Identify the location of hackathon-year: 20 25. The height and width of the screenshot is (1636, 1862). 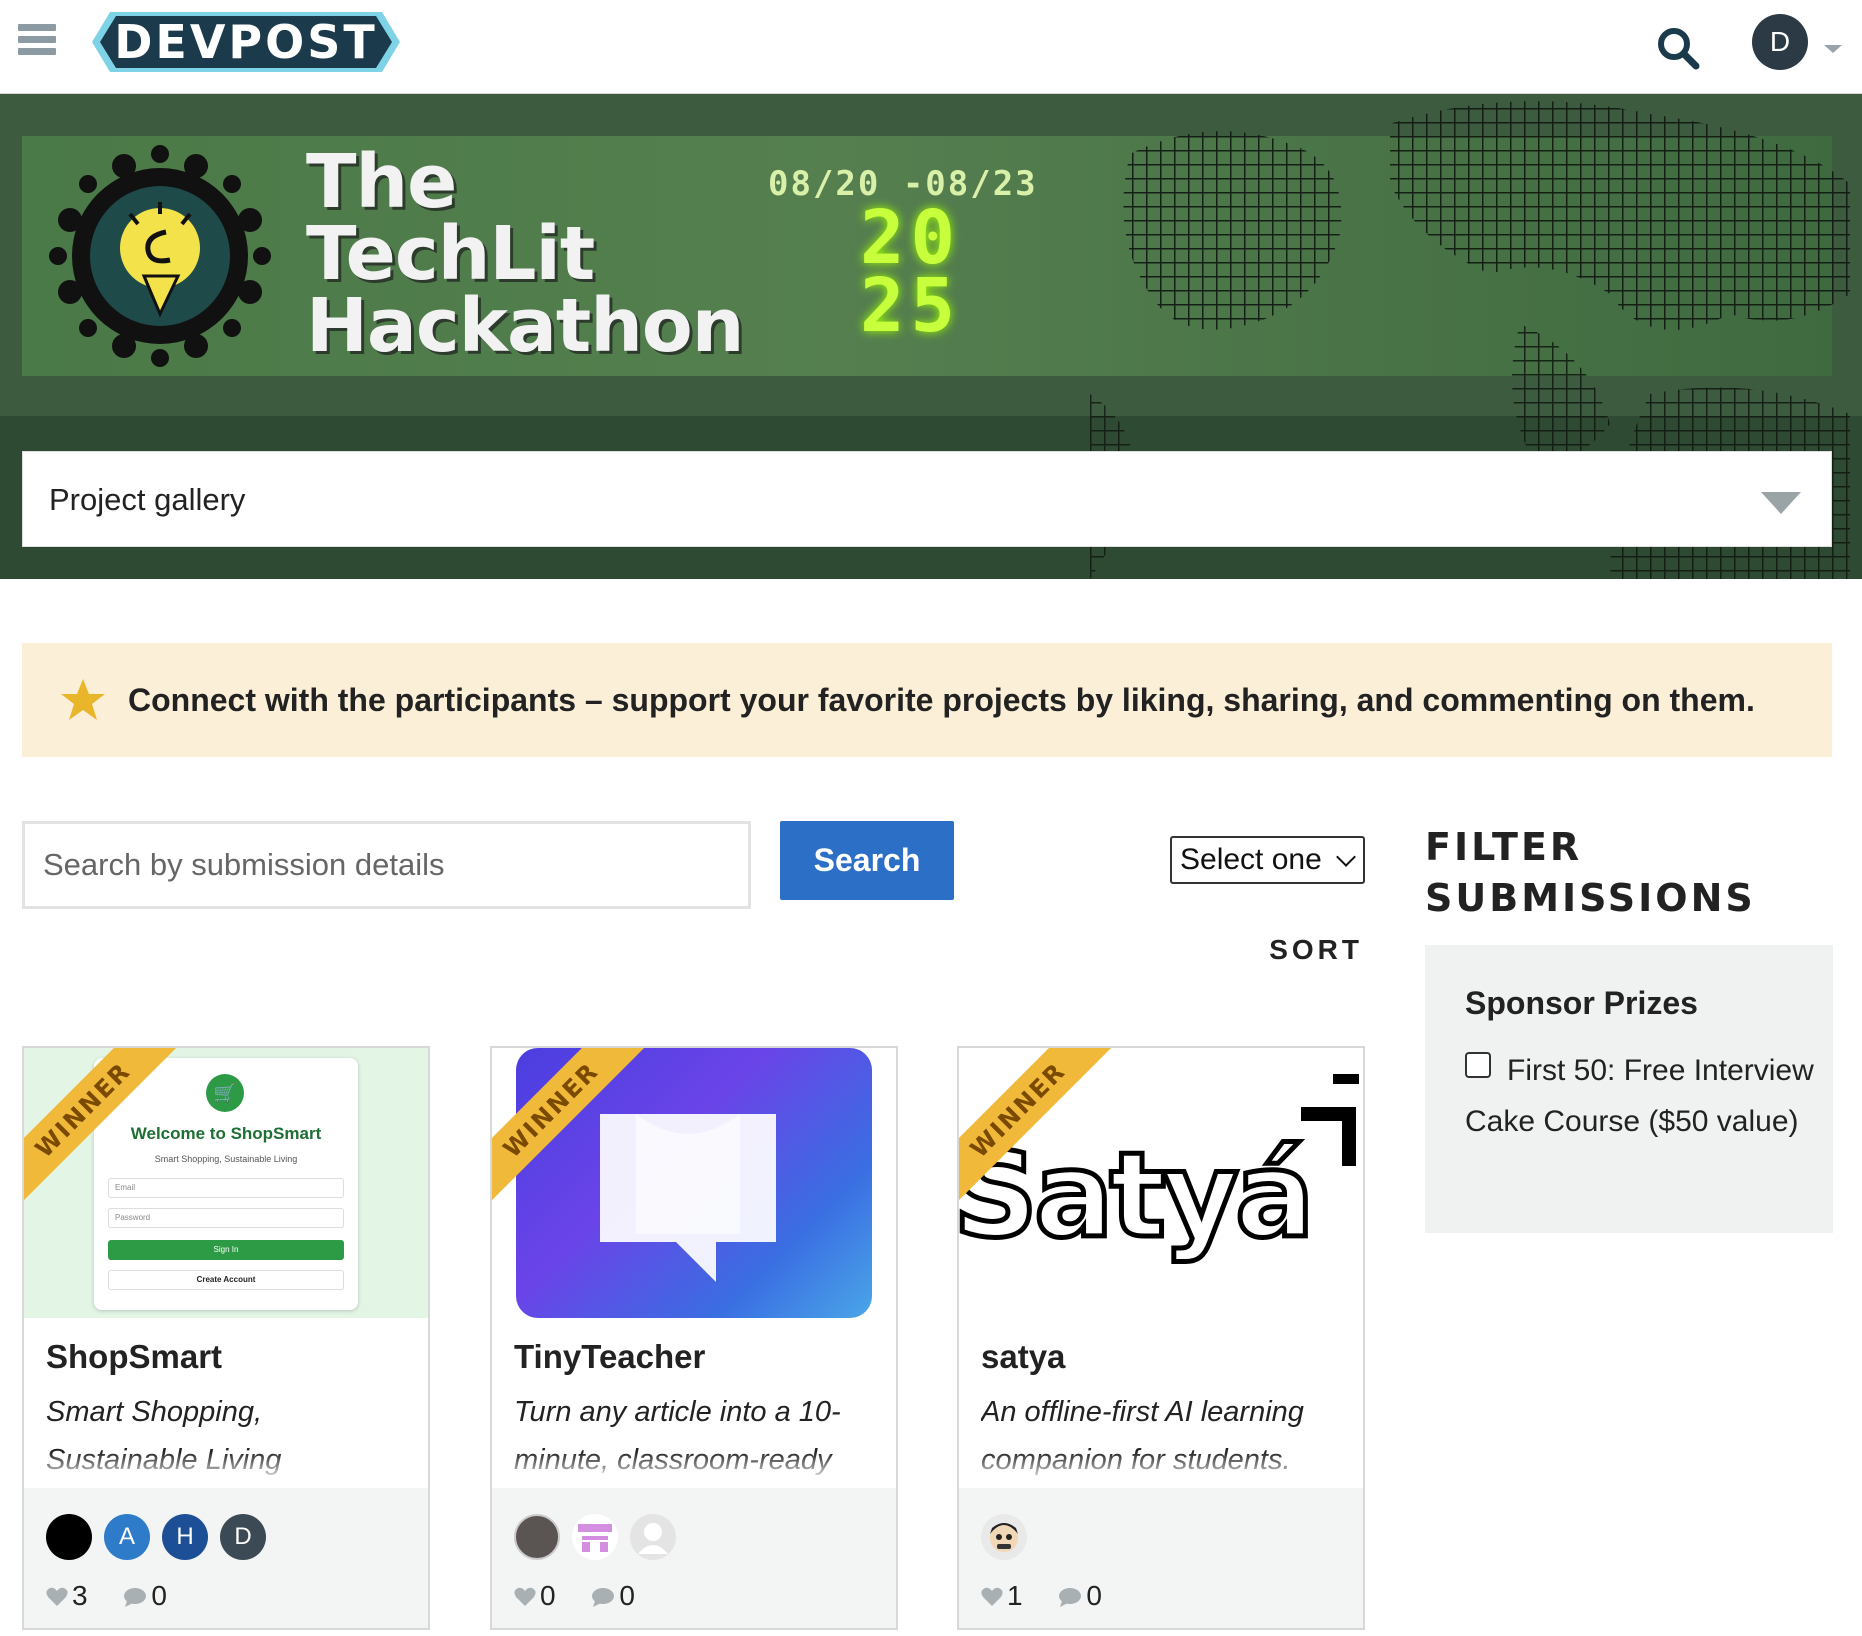
(911, 272).